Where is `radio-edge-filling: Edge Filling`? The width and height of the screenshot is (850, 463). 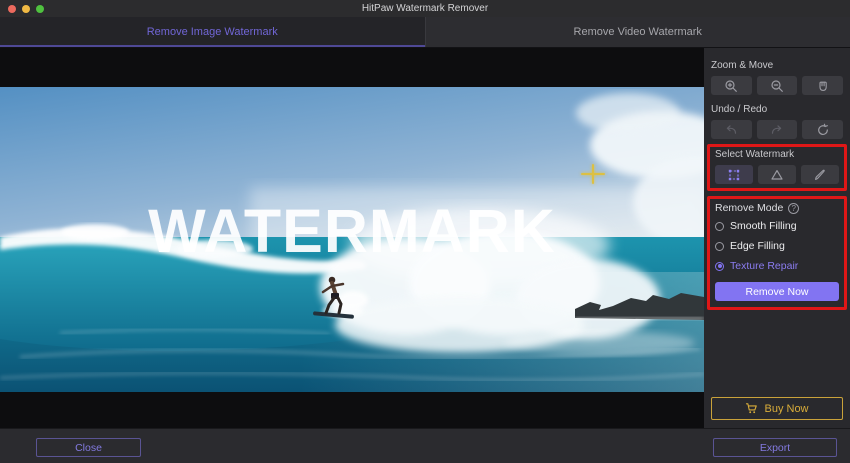
radio-edge-filling: Edge Filling is located at coordinates (777, 246).